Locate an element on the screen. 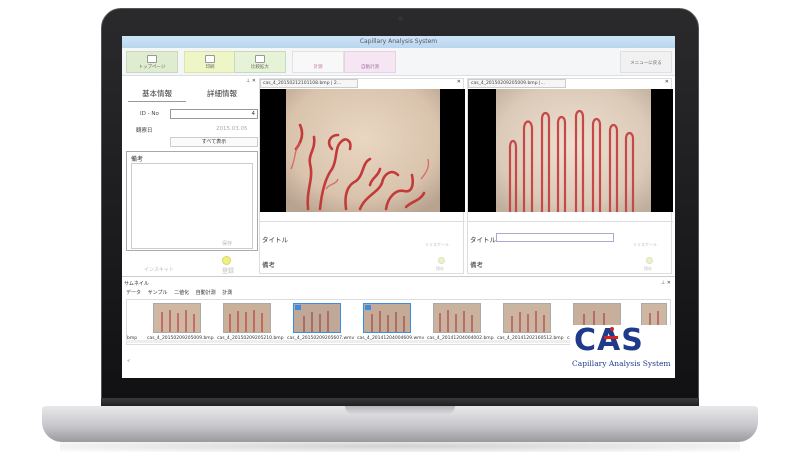 This screenshot has height=462, width=800. id-label: ID - No is located at coordinates (149, 114).